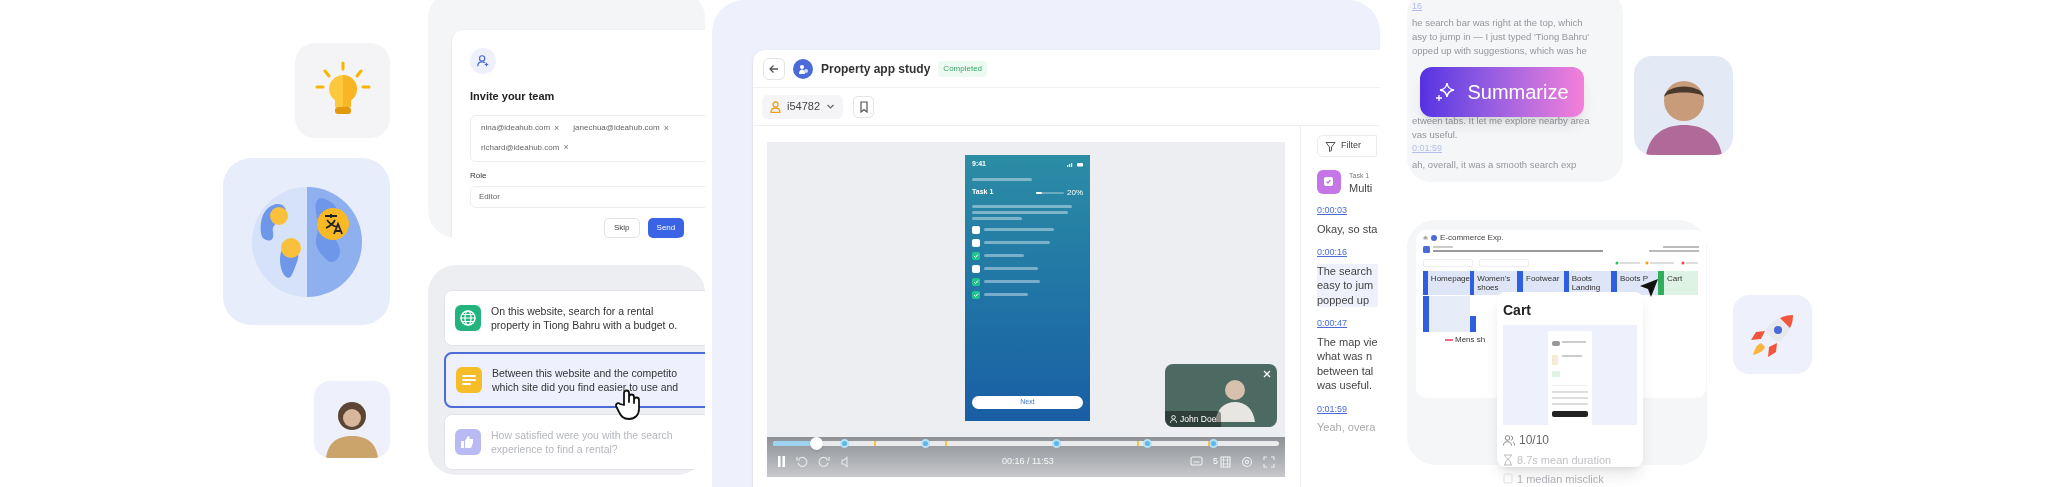  I want to click on bookmark-icon, so click(863, 106).